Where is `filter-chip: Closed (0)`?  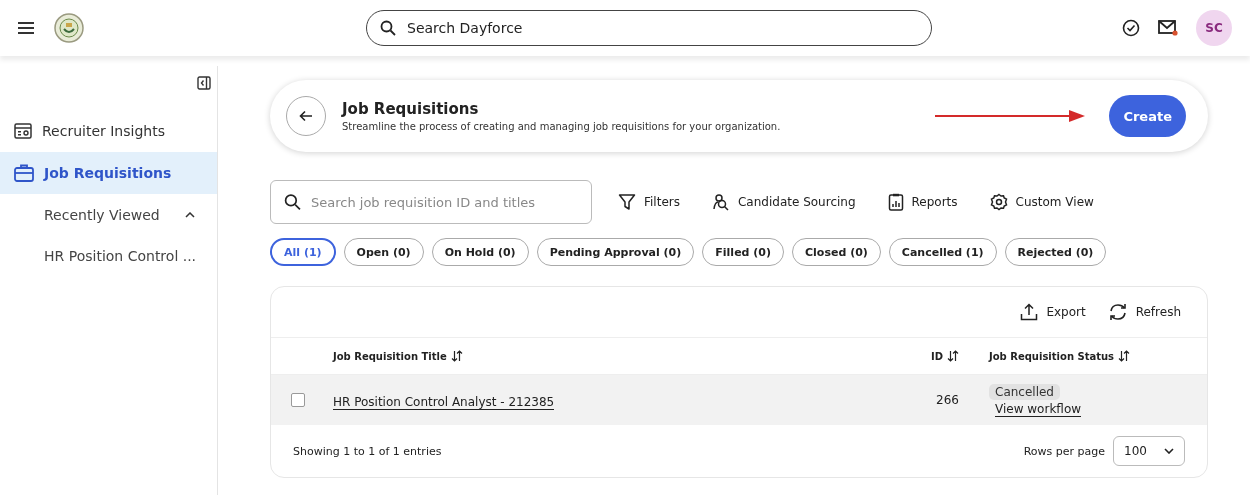 filter-chip: Closed (0) is located at coordinates (836, 252).